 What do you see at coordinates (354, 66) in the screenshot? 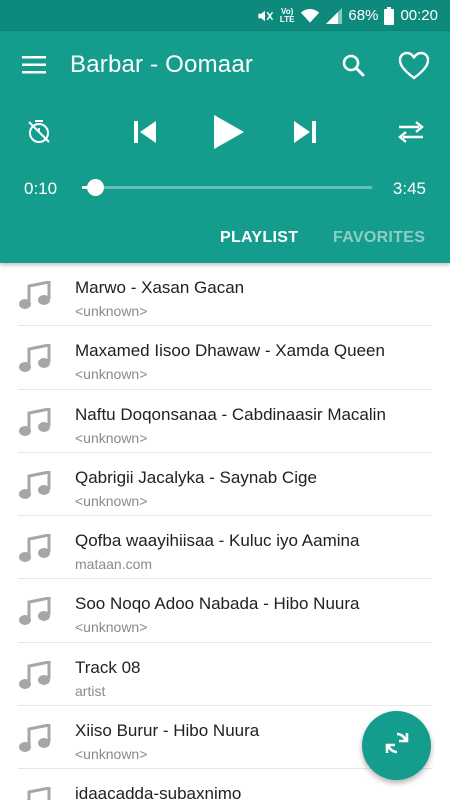
I see `search-icon` at bounding box center [354, 66].